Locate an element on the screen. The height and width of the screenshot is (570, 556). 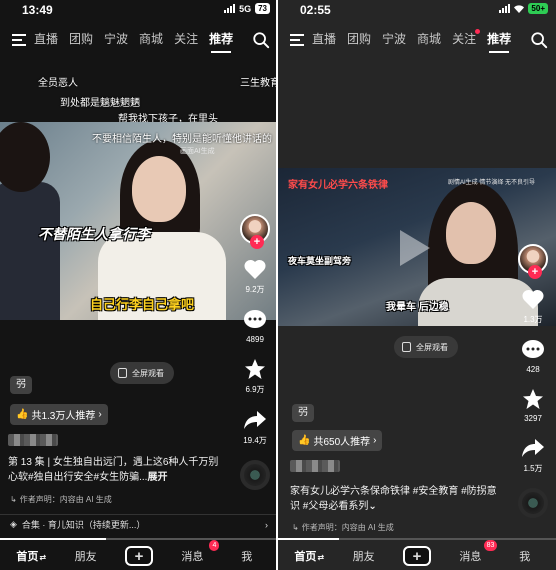
comment-button: 4899 is located at coordinates (255, 326).